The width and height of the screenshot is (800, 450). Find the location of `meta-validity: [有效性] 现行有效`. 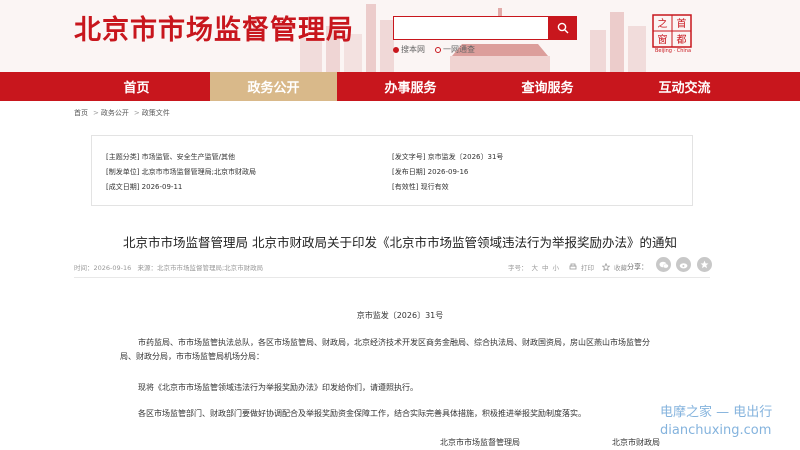

meta-validity: [有效性] 现行有效 is located at coordinates (420, 187).